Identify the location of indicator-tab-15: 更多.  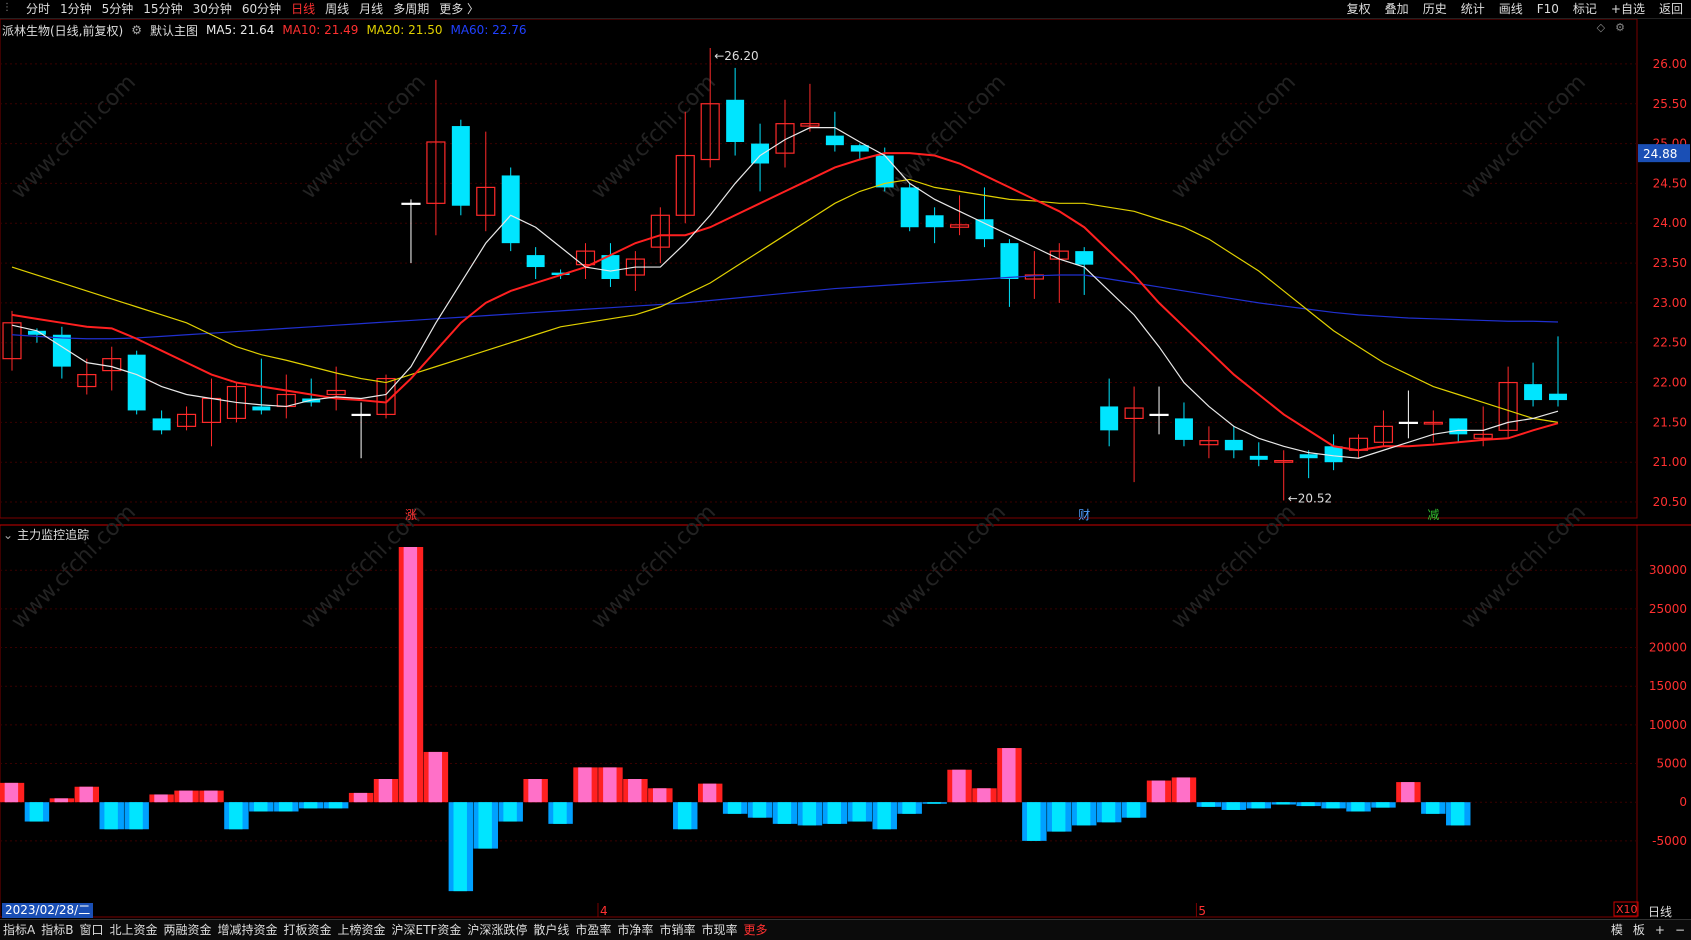
(755, 930).